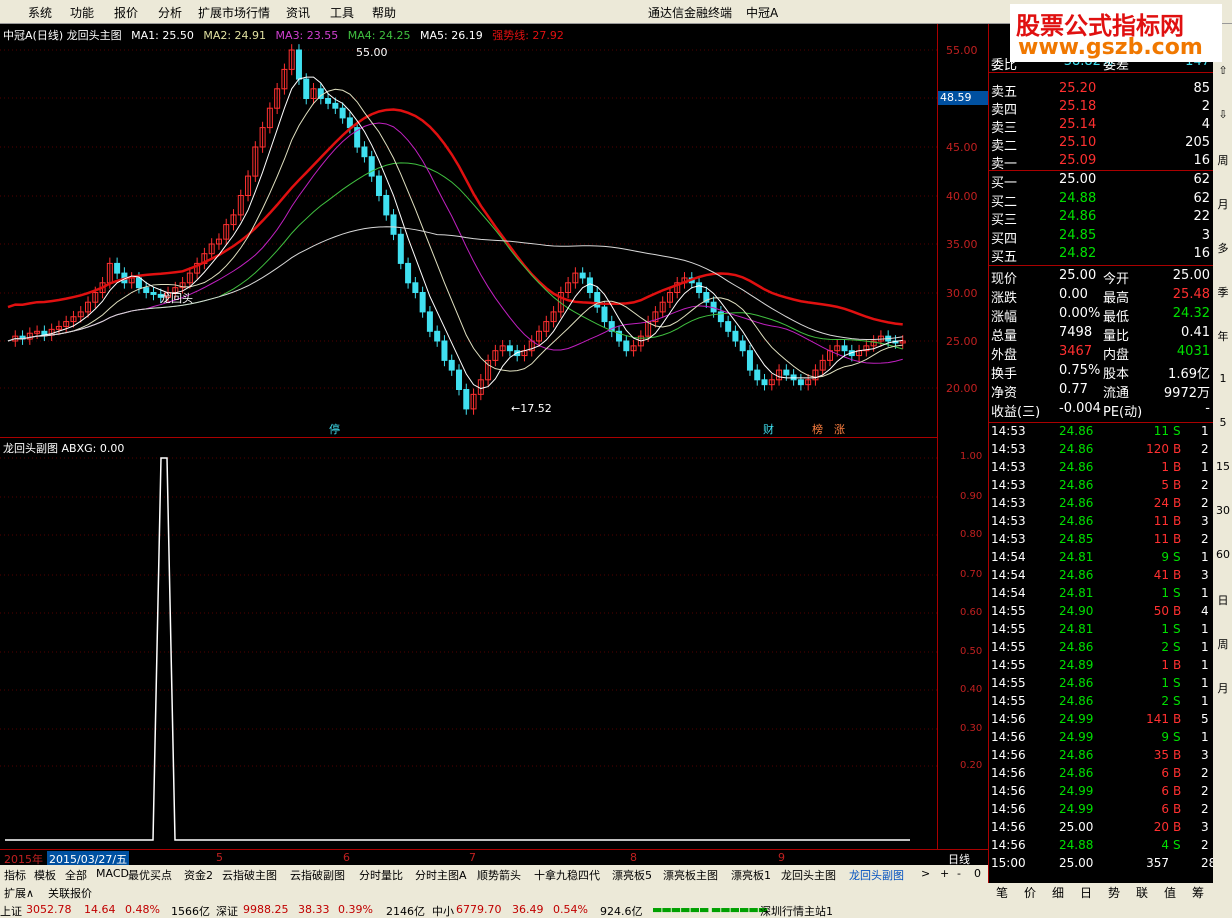 This screenshot has height=918, width=1232. Describe the element at coordinates (40, 12) in the screenshot. I see `menu-system: 系统` at that location.